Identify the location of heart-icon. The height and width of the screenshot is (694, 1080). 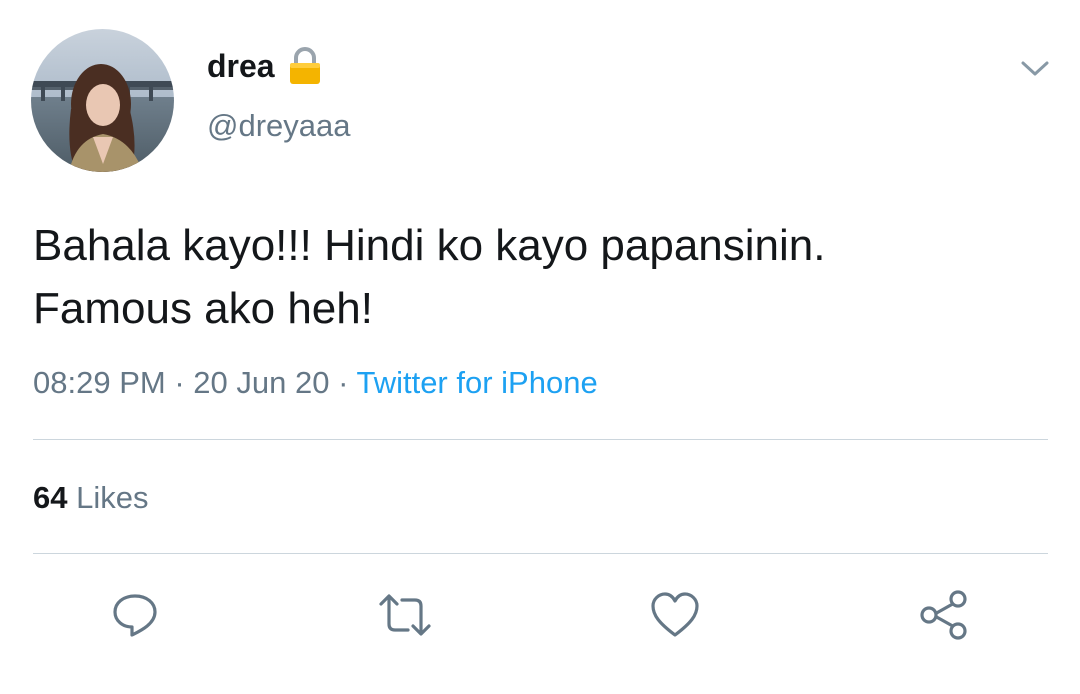
(675, 614).